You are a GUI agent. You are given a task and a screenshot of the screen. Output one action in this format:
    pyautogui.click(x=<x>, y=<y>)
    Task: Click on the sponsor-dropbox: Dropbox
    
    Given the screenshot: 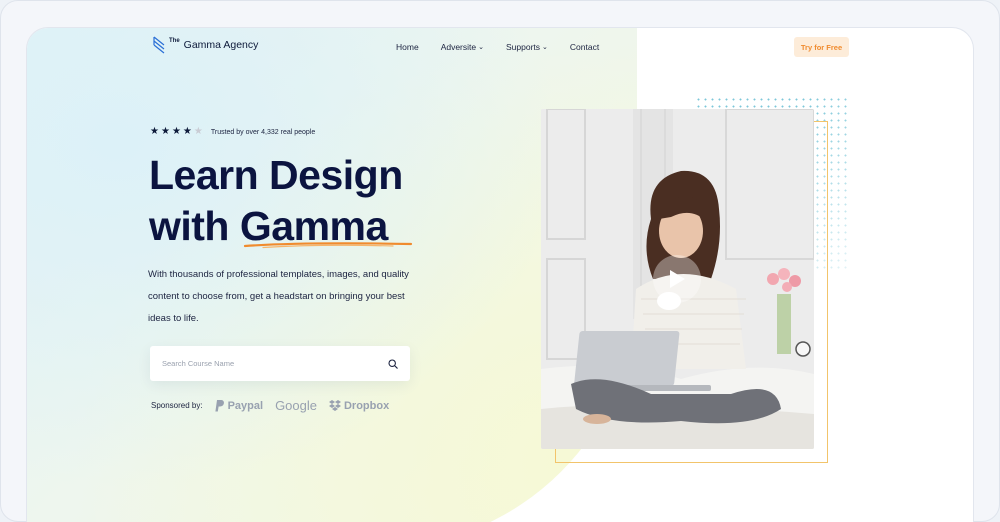 What is the action you would take?
    pyautogui.click(x=359, y=405)
    